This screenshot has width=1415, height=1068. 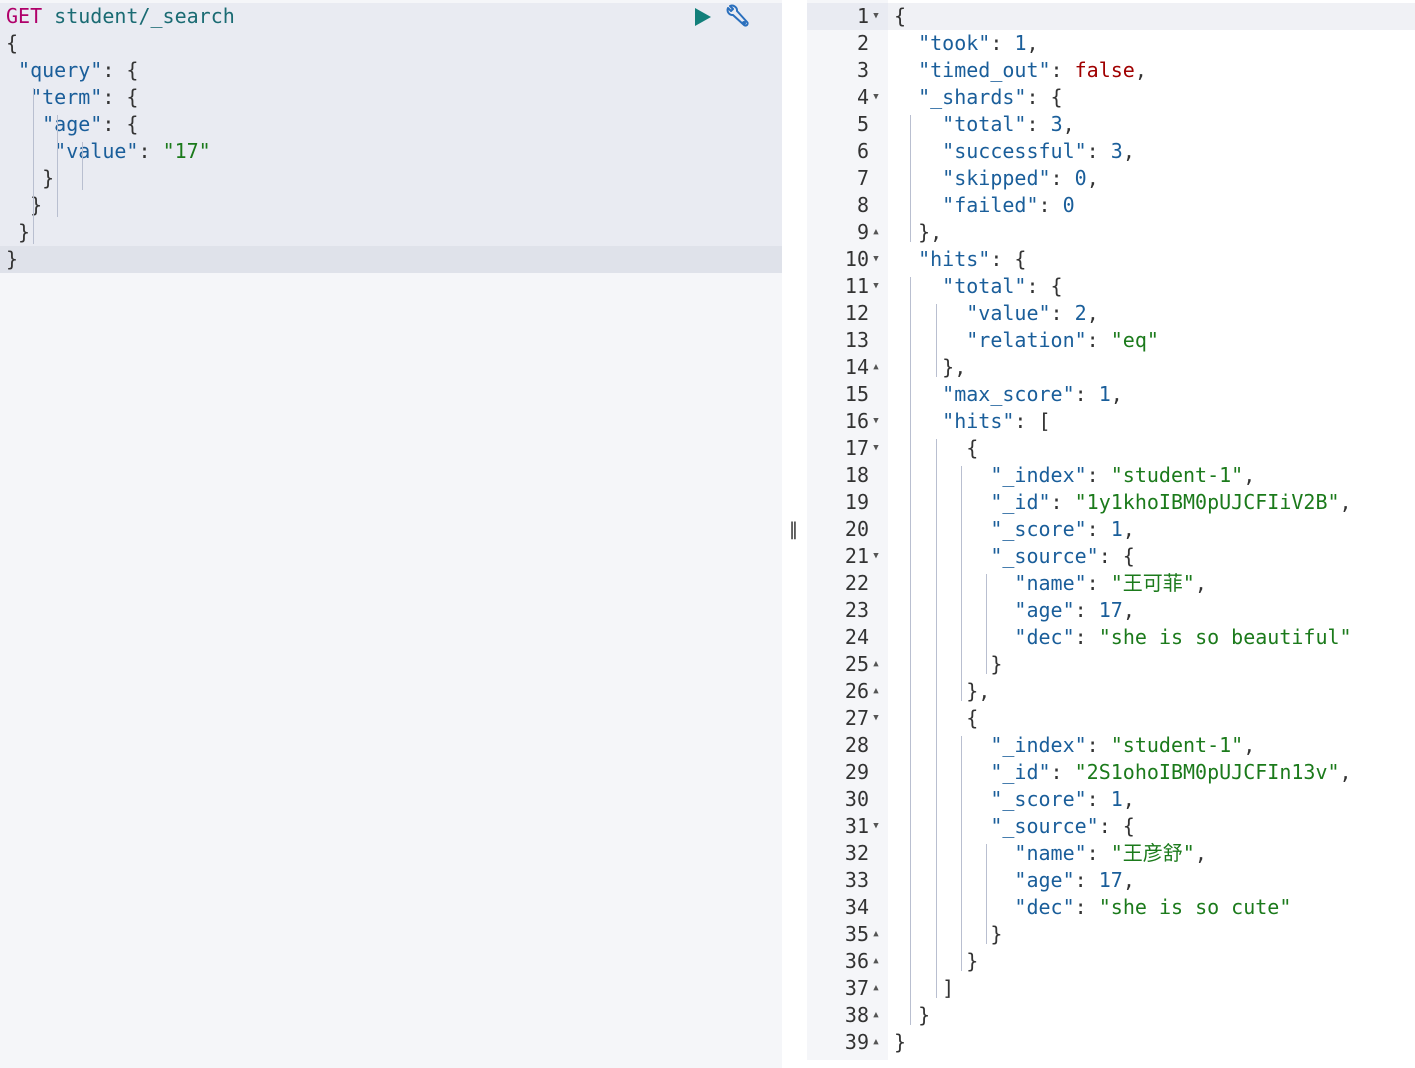 I want to click on line-number: 7, so click(x=862, y=178).